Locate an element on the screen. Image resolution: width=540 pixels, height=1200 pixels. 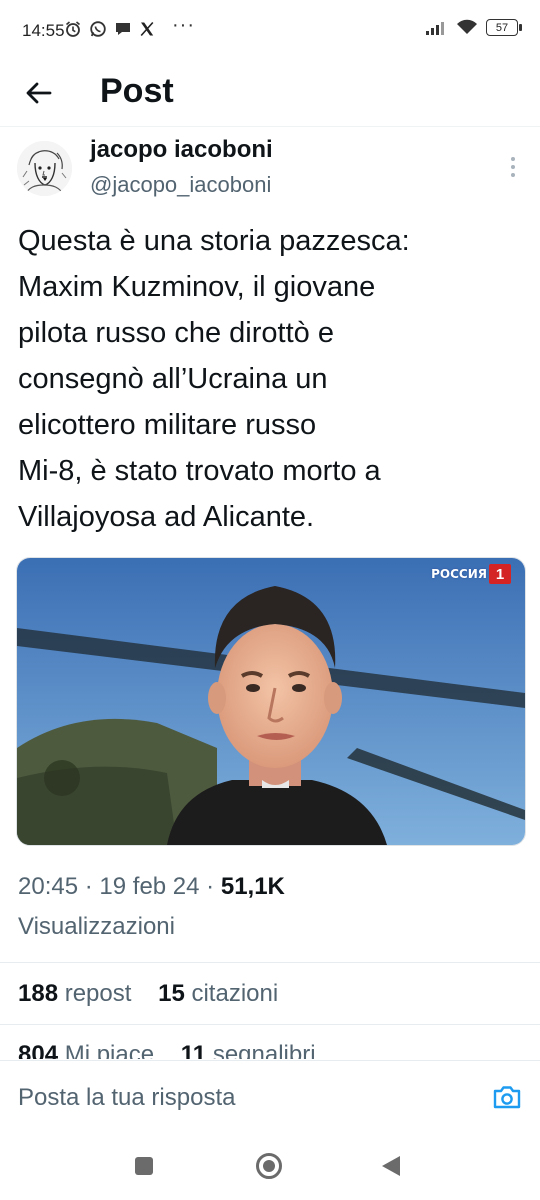
quotes-stat: 15 citazioni is located at coordinates (218, 993).